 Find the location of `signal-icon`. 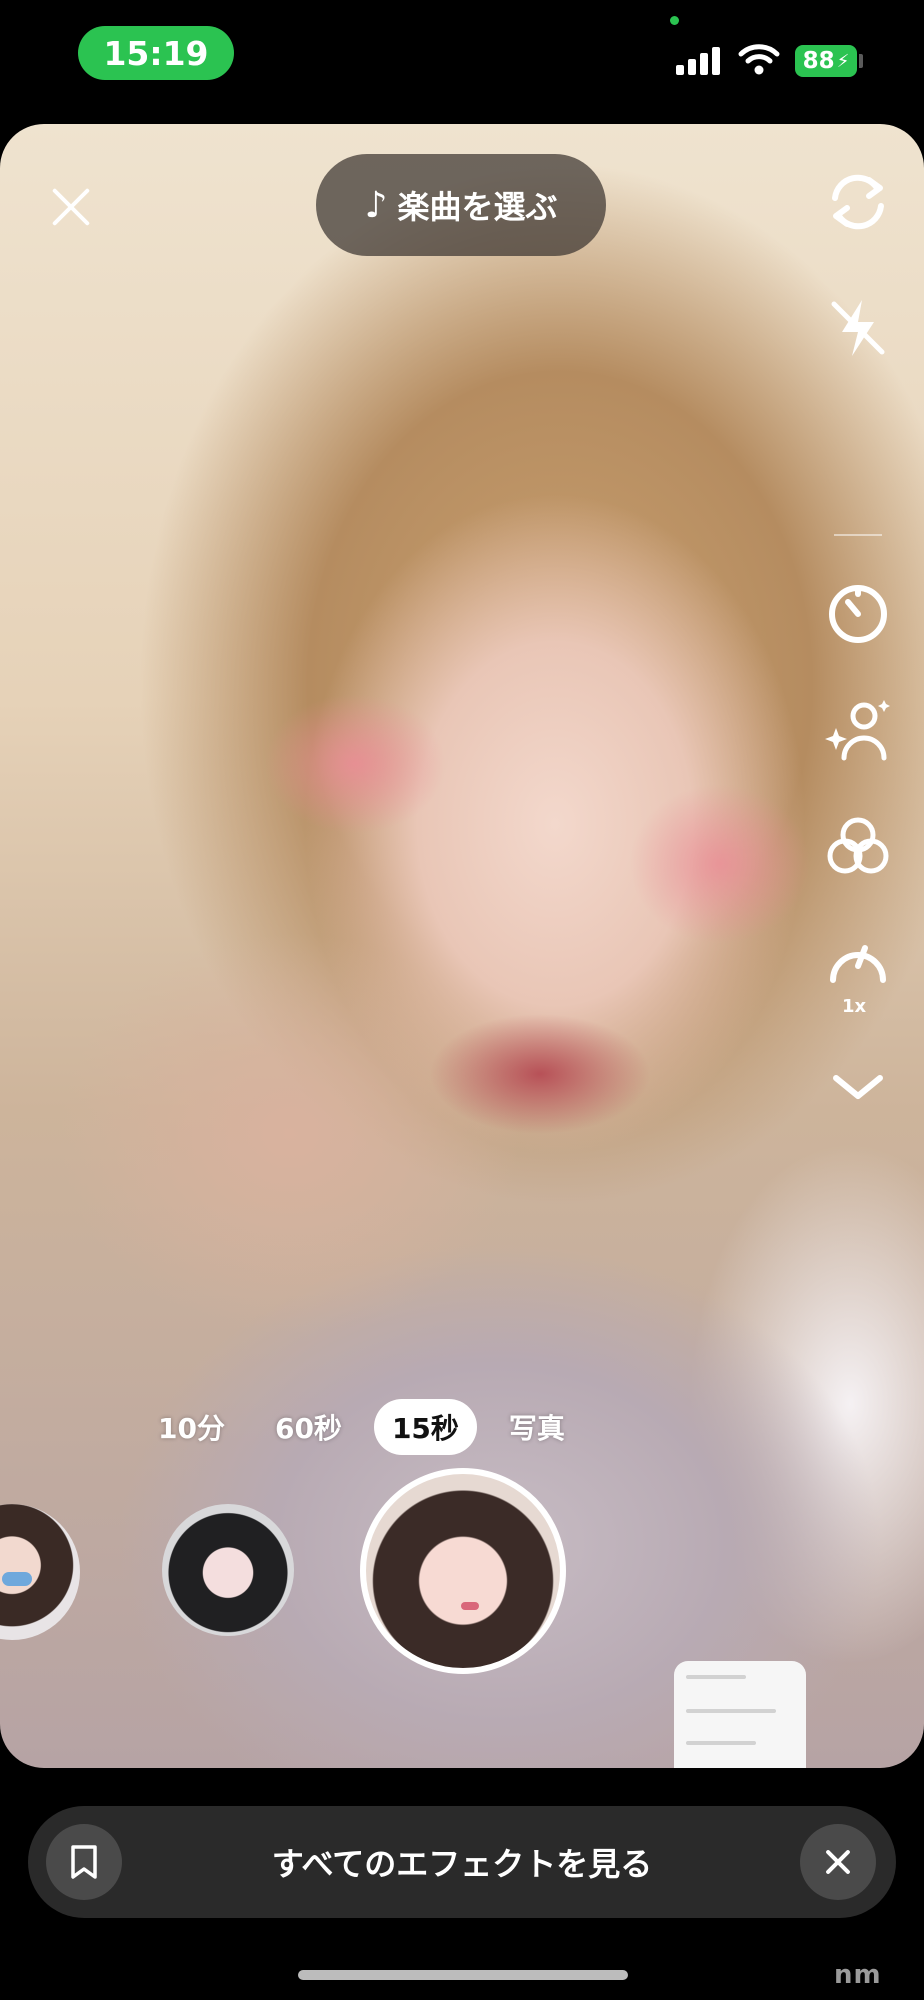

signal-icon is located at coordinates (699, 60).